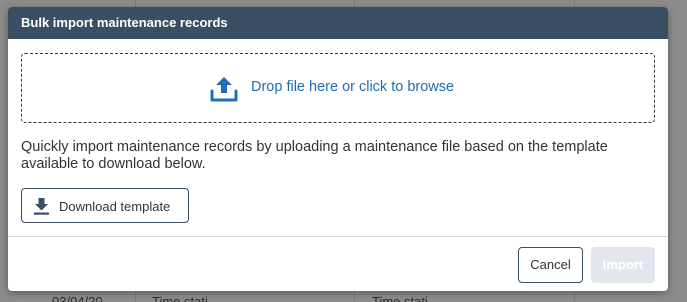  What do you see at coordinates (550, 265) in the screenshot?
I see `cancel-button: Cancel` at bounding box center [550, 265].